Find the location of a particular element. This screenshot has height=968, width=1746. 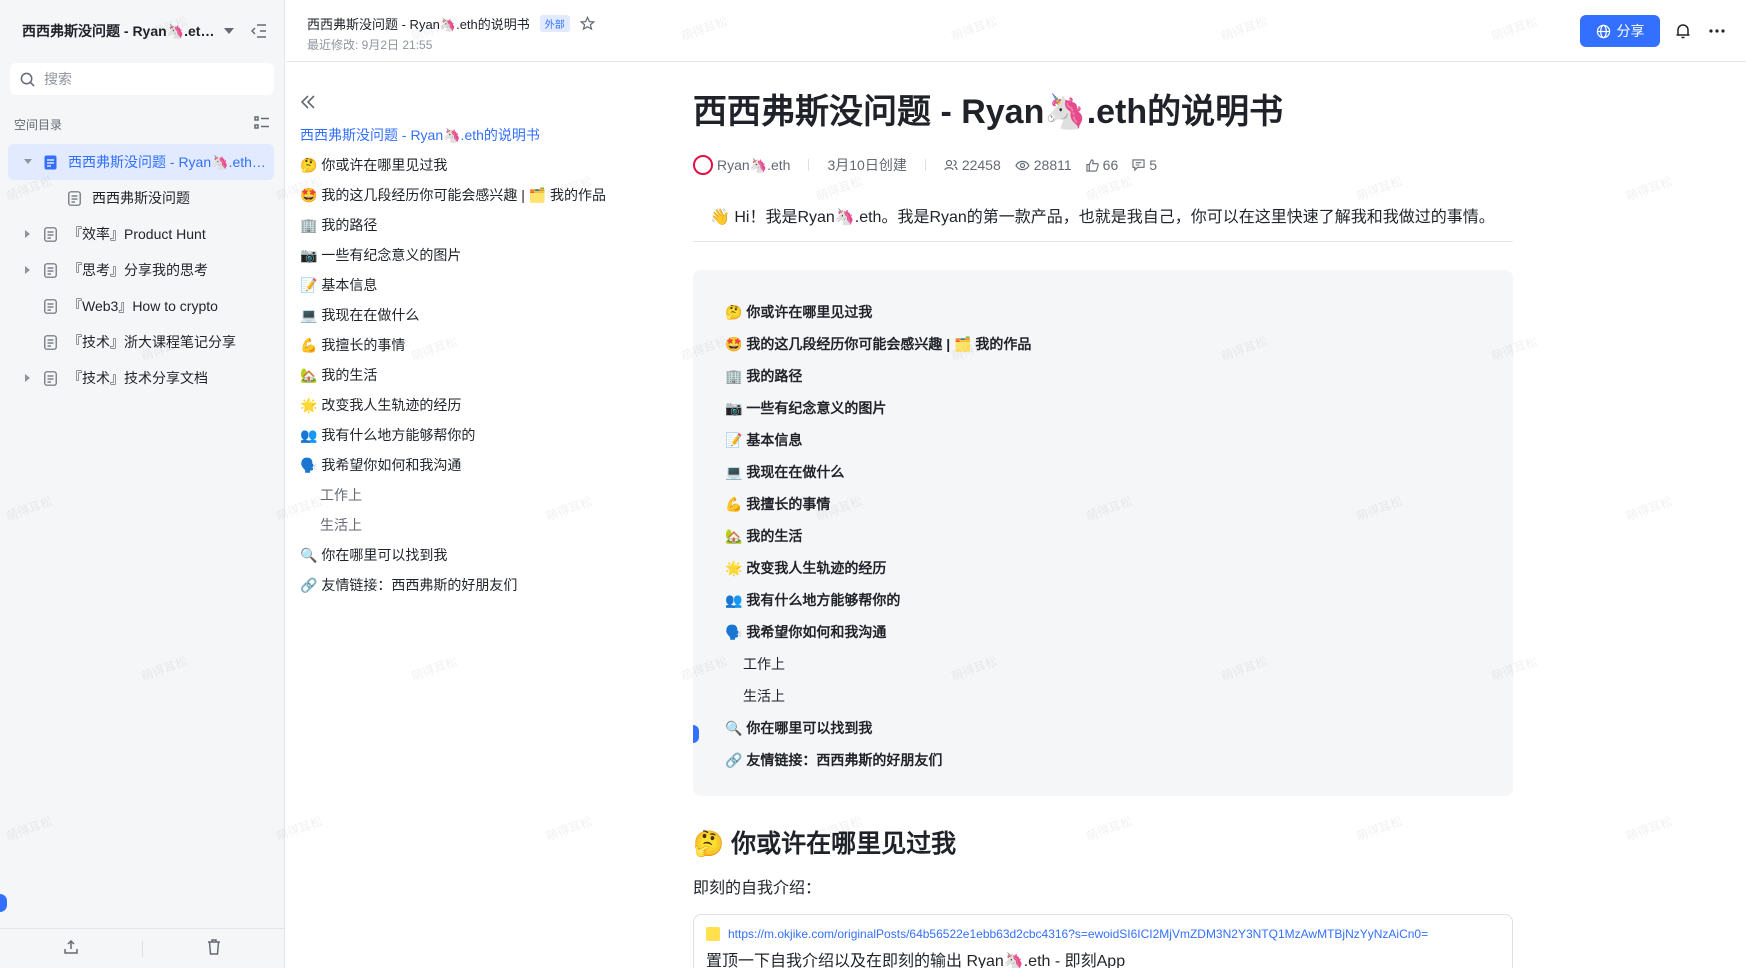

search-placeholder: 搜索 is located at coordinates (58, 79).